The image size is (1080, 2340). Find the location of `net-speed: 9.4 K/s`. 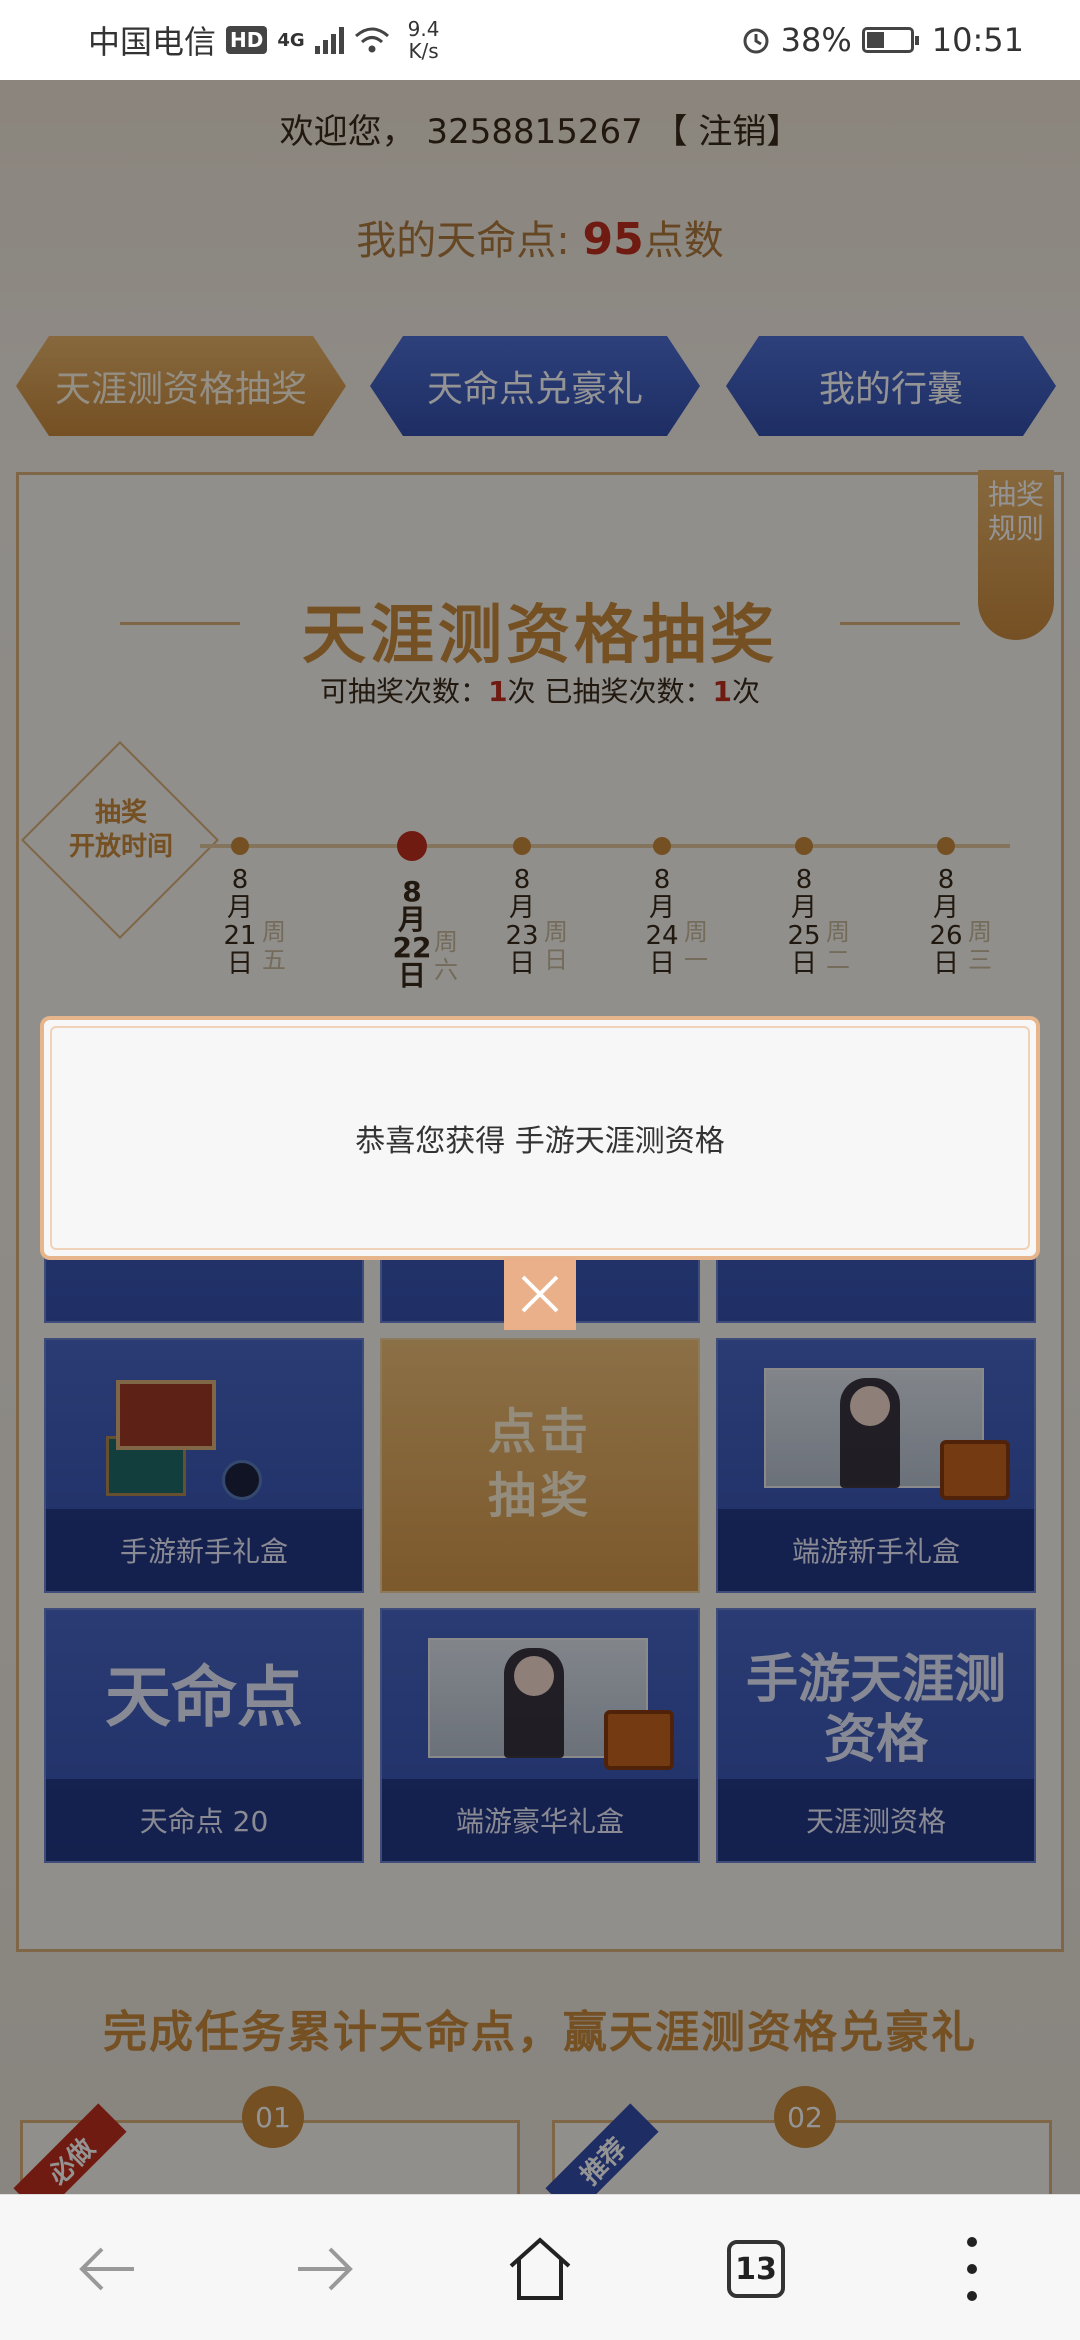

net-speed: 9.4 K/s is located at coordinates (424, 40).